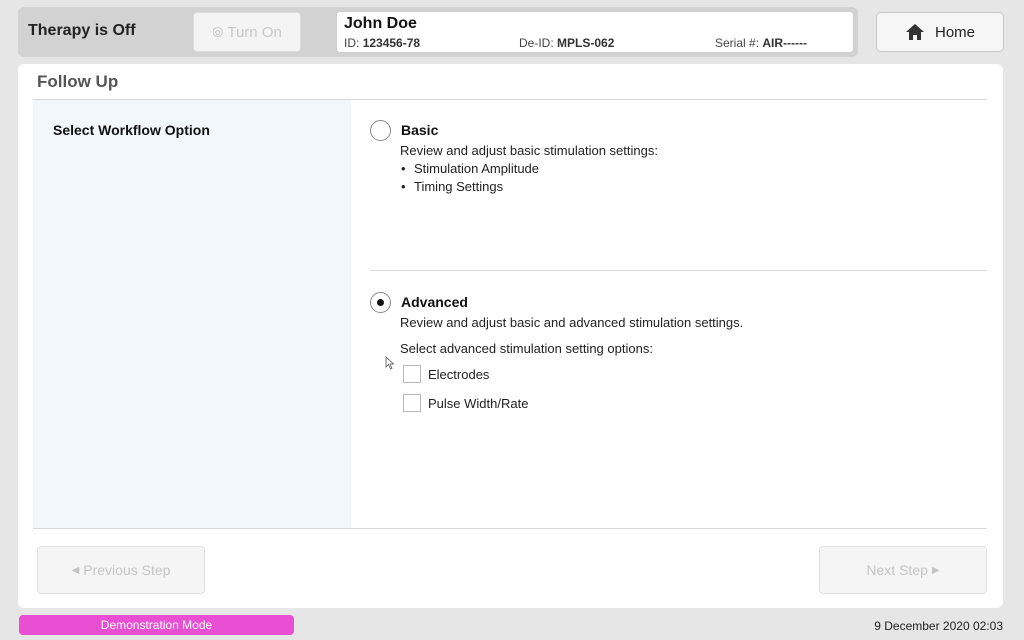 The width and height of the screenshot is (1024, 640). I want to click on next-step-label: Next Step, so click(897, 570).